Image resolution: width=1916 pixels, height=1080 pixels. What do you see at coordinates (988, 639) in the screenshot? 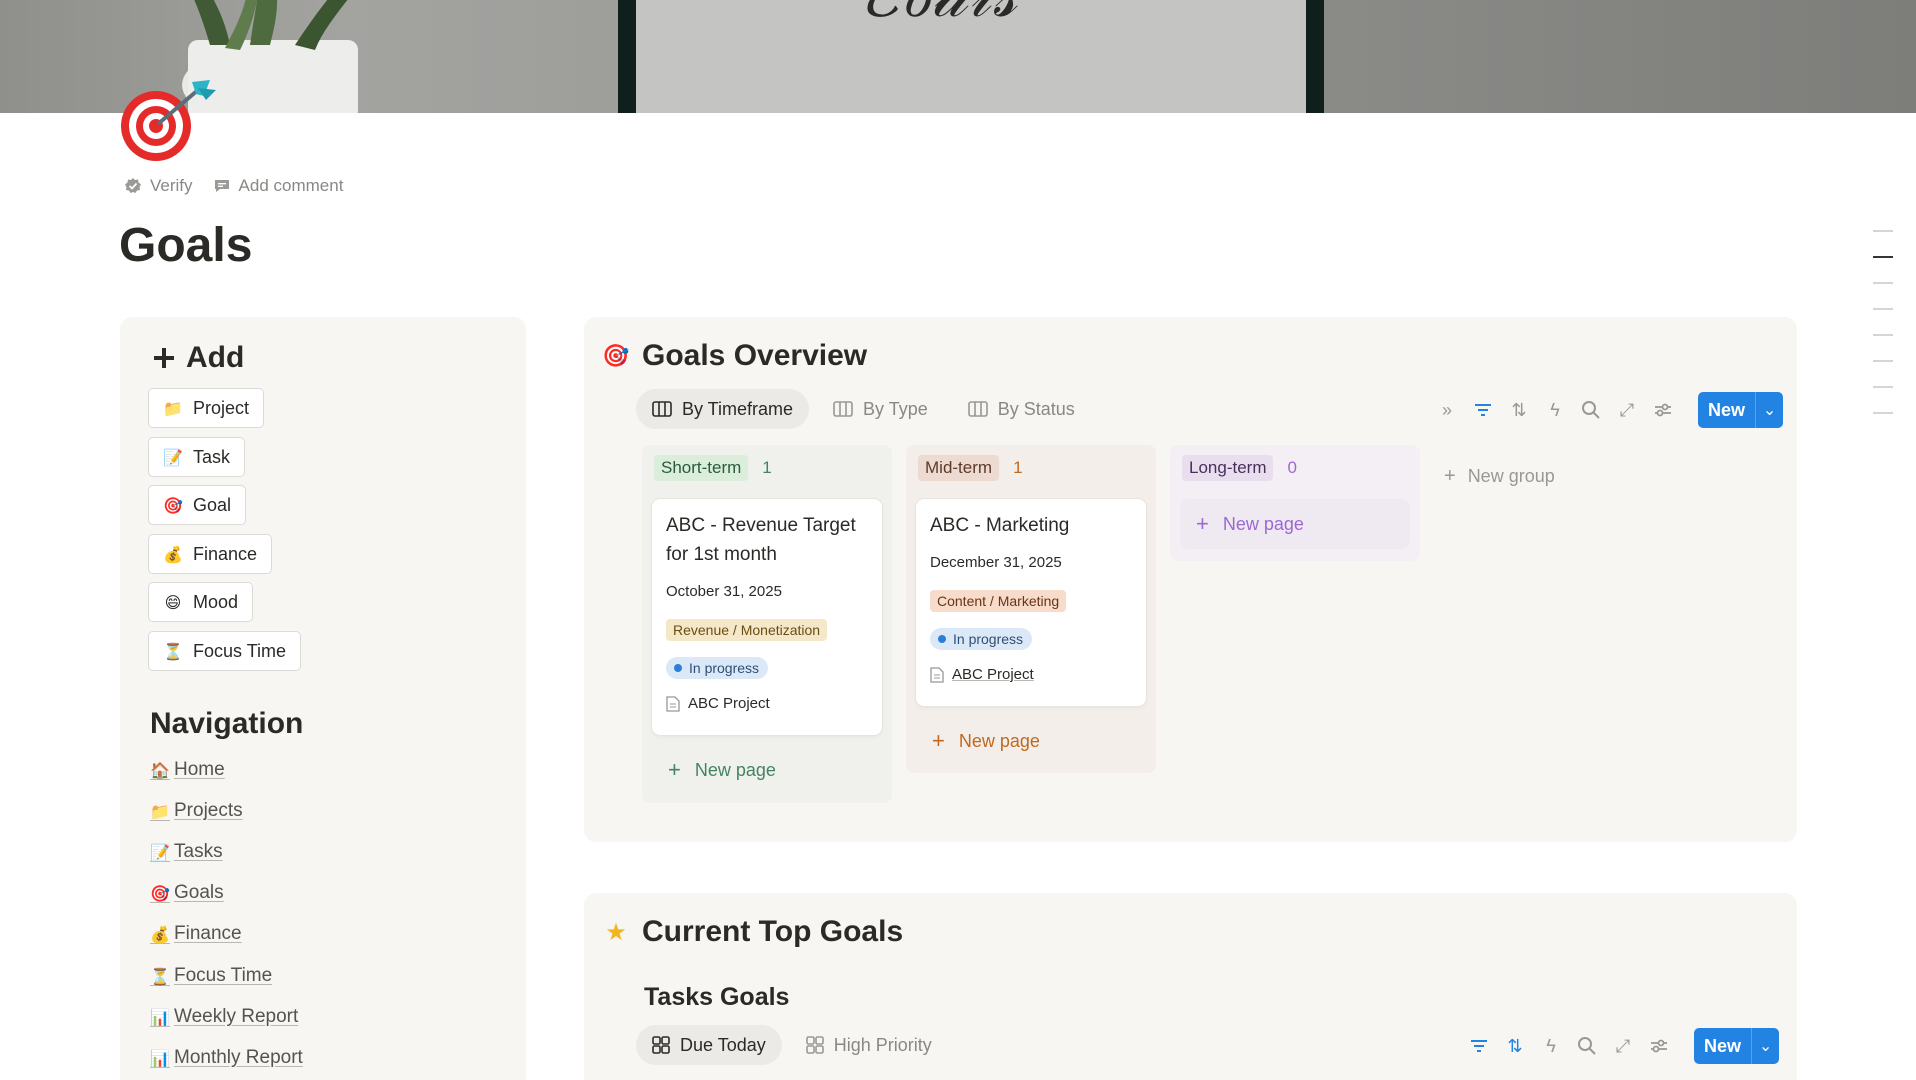
I see `status-label: In progress` at bounding box center [988, 639].